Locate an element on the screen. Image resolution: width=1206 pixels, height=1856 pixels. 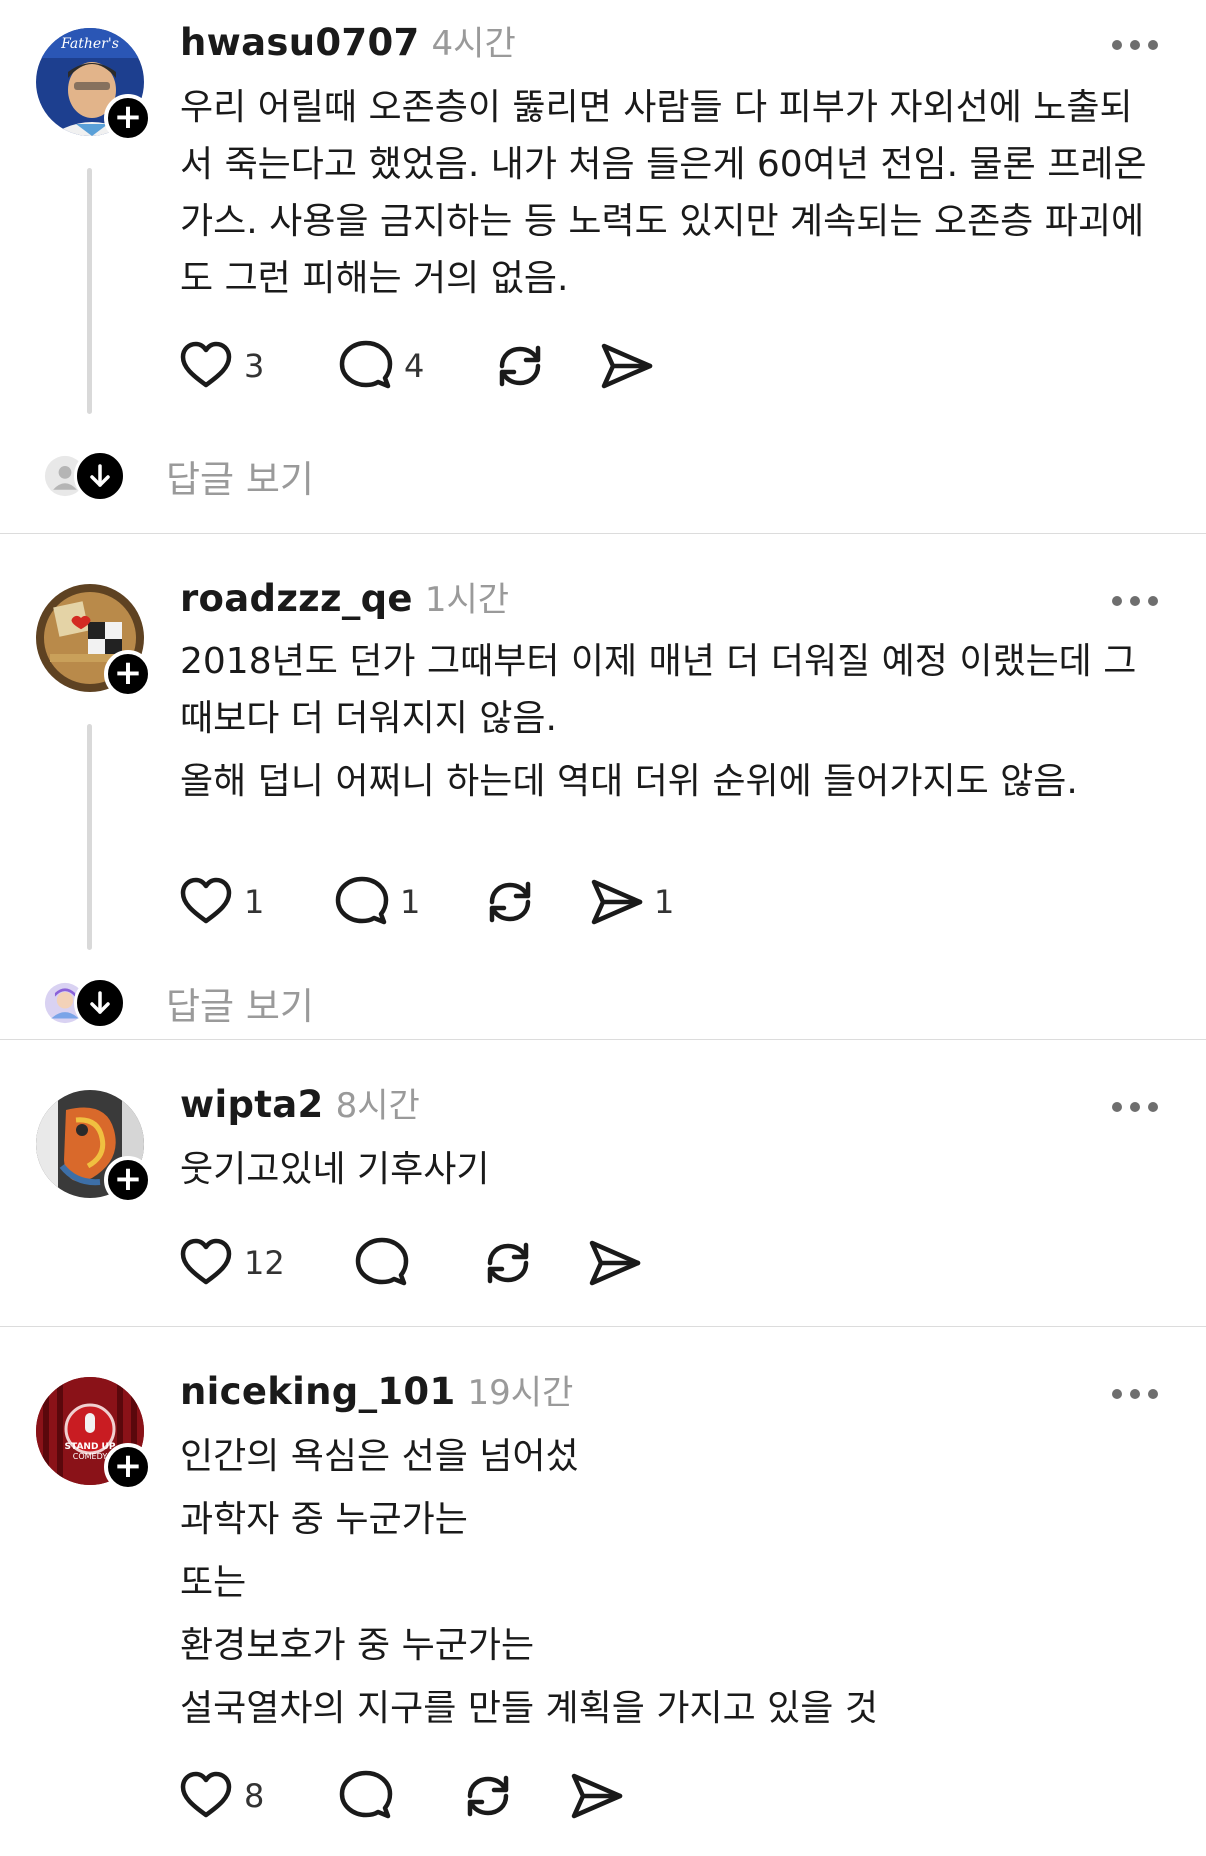
text-line: 과학자 중 누군가는 is located at coordinates (324, 1519).